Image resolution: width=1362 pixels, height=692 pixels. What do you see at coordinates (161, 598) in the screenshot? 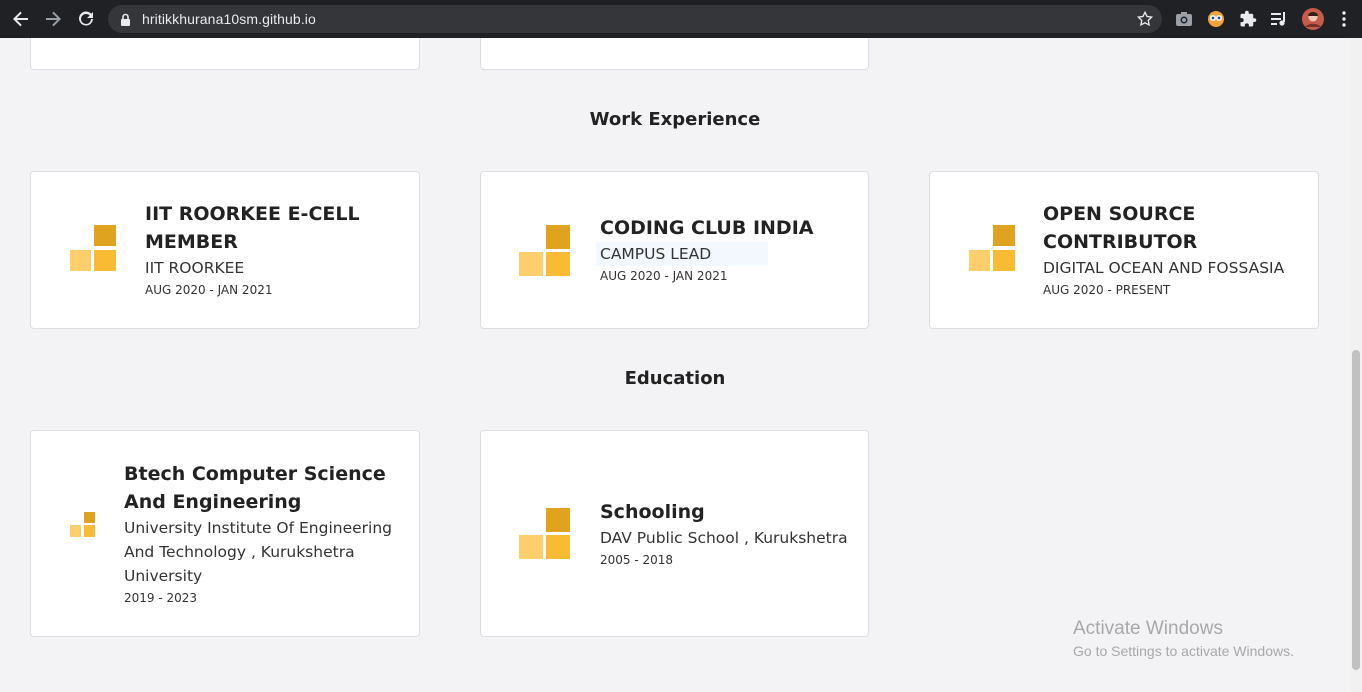
I see `card-dates: 2019 - 2023` at bounding box center [161, 598].